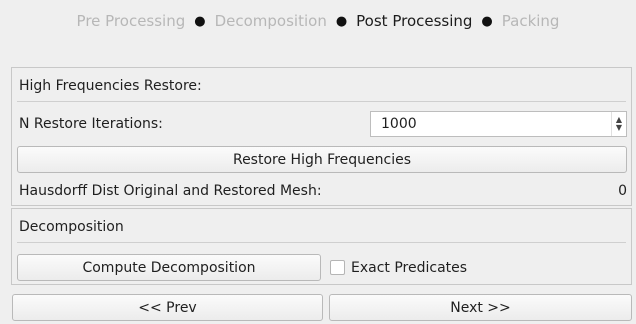 The height and width of the screenshot is (324, 636). What do you see at coordinates (491, 124) in the screenshot?
I see `n-restore-iterations-value: 1000` at bounding box center [491, 124].